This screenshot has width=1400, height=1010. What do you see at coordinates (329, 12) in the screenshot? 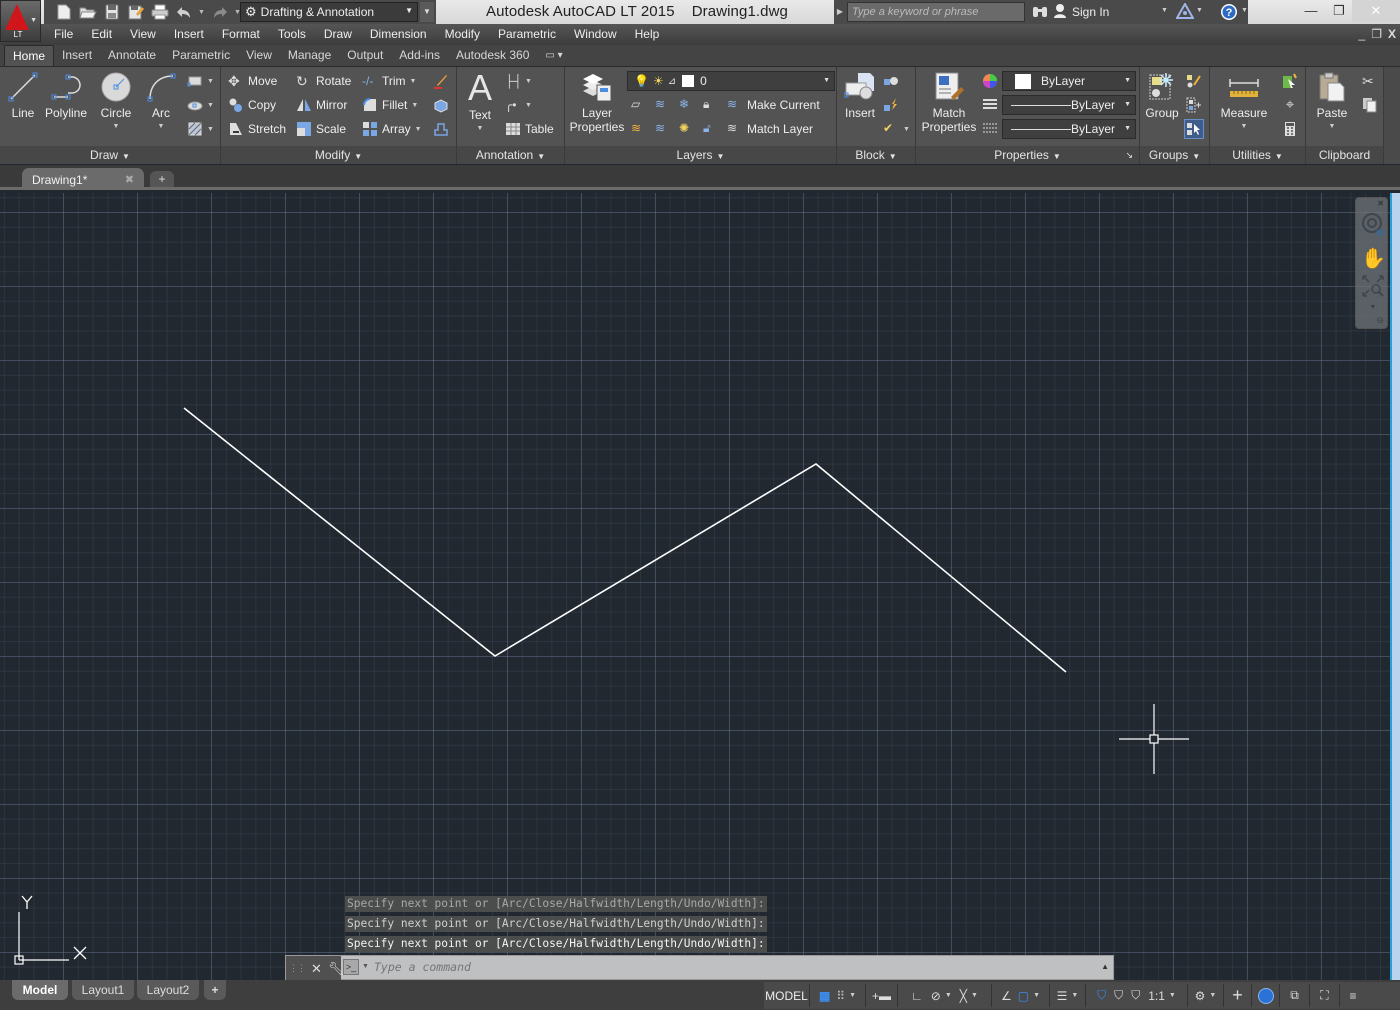
I see `workspace-dropdown: ⚙ Drafting & Annotation ▼` at bounding box center [329, 12].